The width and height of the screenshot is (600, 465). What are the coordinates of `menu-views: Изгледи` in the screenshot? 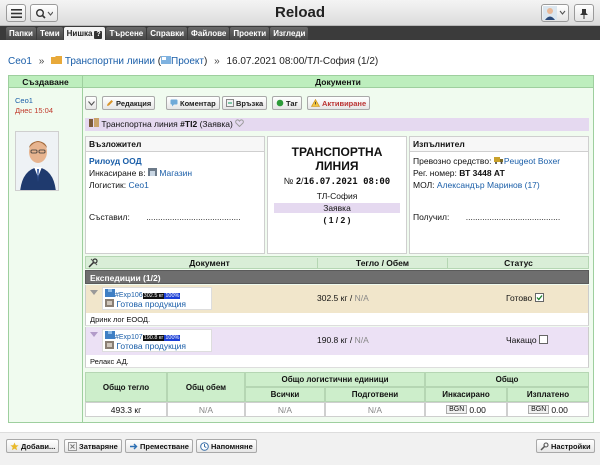 It's located at (289, 33).